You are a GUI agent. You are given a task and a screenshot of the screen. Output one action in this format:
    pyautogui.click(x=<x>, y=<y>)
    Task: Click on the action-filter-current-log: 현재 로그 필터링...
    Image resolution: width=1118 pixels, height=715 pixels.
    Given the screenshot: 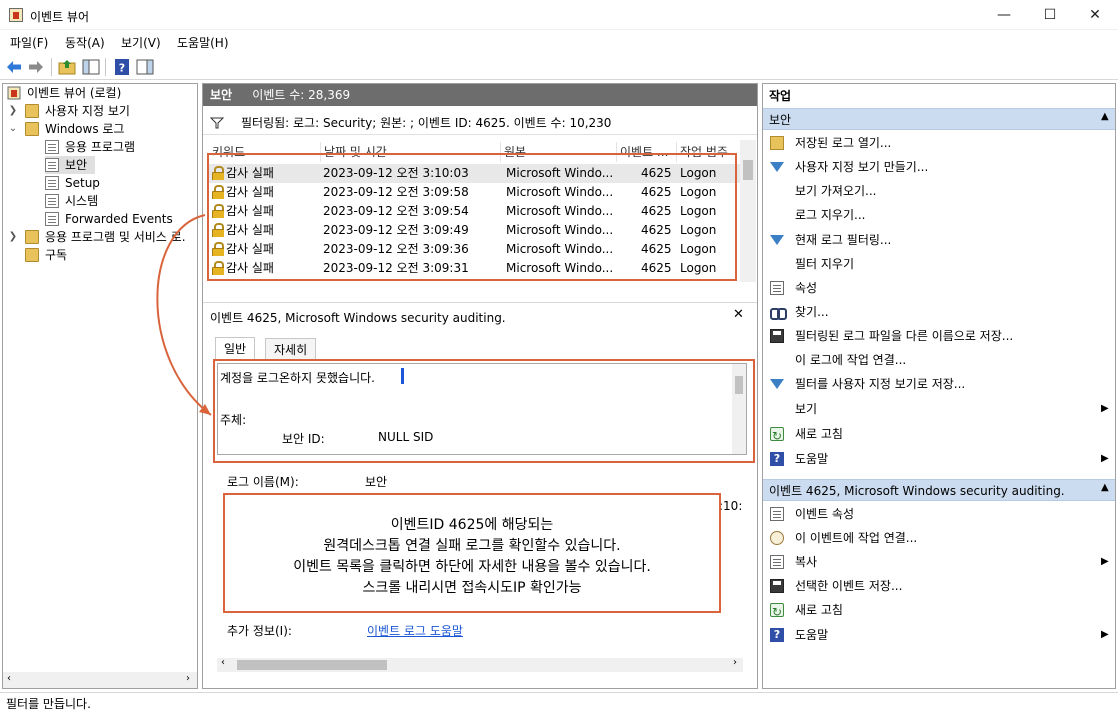 What is the action you would take?
    pyautogui.click(x=939, y=240)
    